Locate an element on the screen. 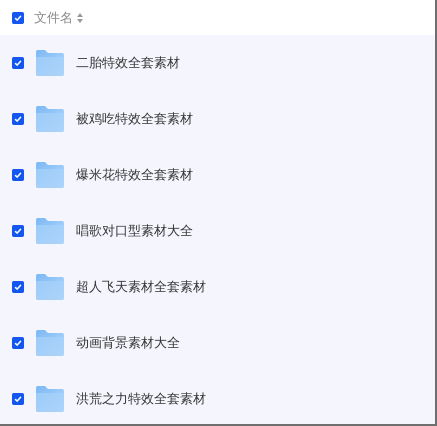  file-name: 洪荒之力特效全套素材 is located at coordinates (141, 399).